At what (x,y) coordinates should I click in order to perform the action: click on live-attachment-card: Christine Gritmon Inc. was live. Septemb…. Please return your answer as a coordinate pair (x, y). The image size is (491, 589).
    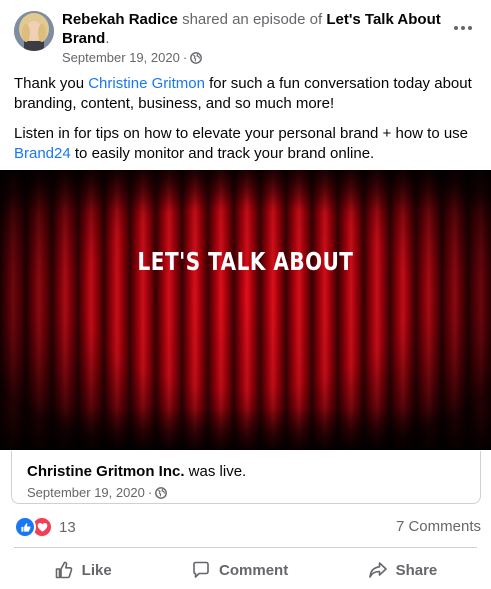
    Looking at the image, I should click on (246, 477).